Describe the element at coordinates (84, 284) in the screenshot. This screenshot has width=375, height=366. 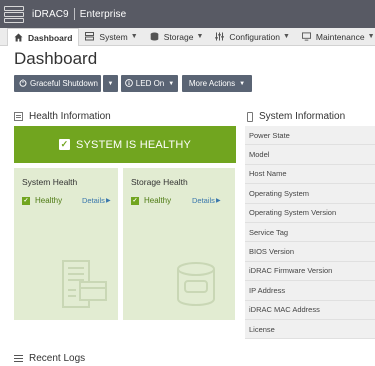
I see `server-illustration-icon` at that location.